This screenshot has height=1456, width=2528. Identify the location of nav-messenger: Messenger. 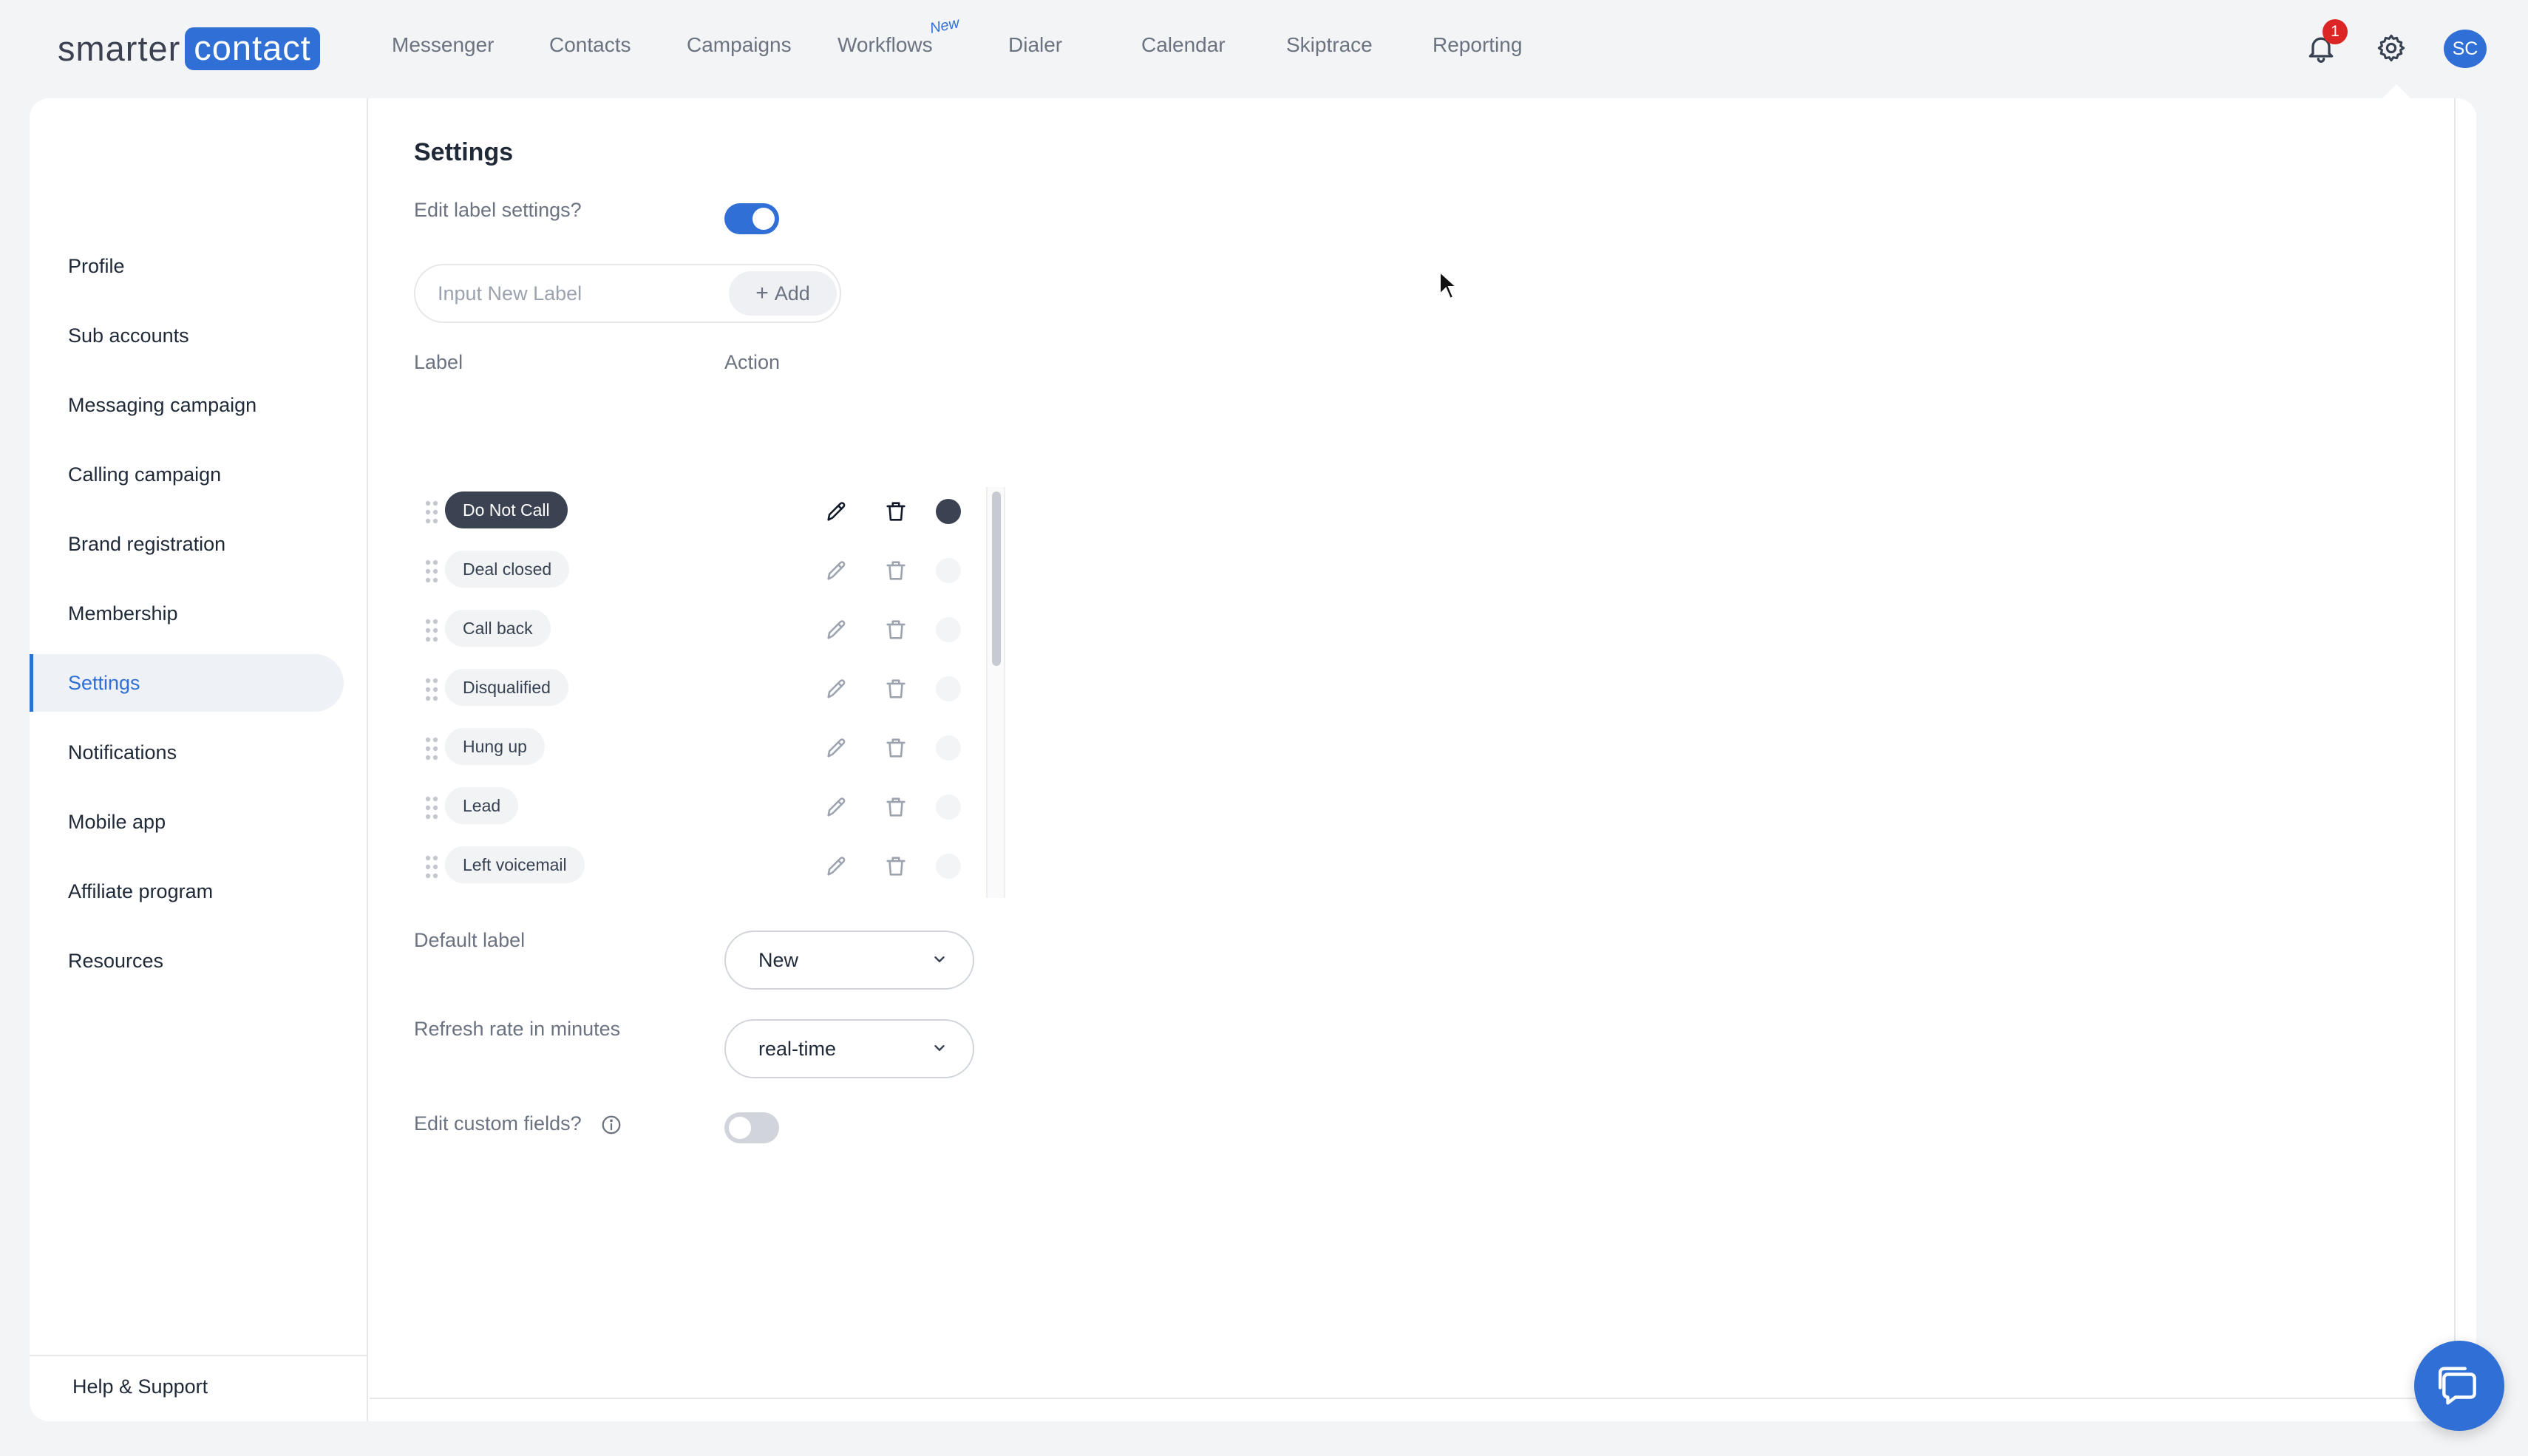
(443, 48).